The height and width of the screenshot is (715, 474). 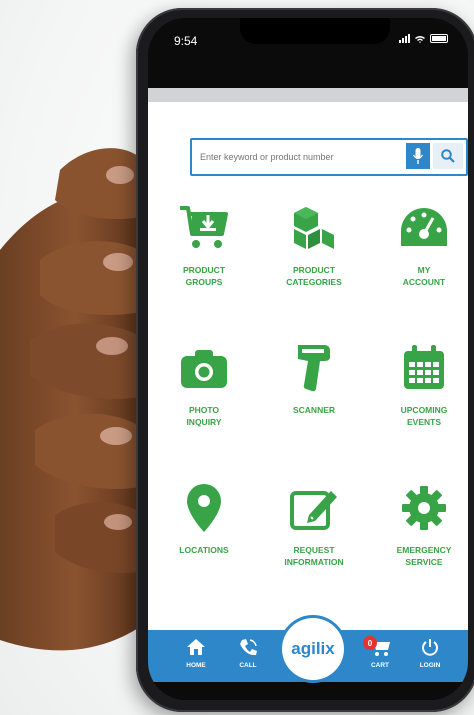 I want to click on nav-home: HOME, so click(x=196, y=653).